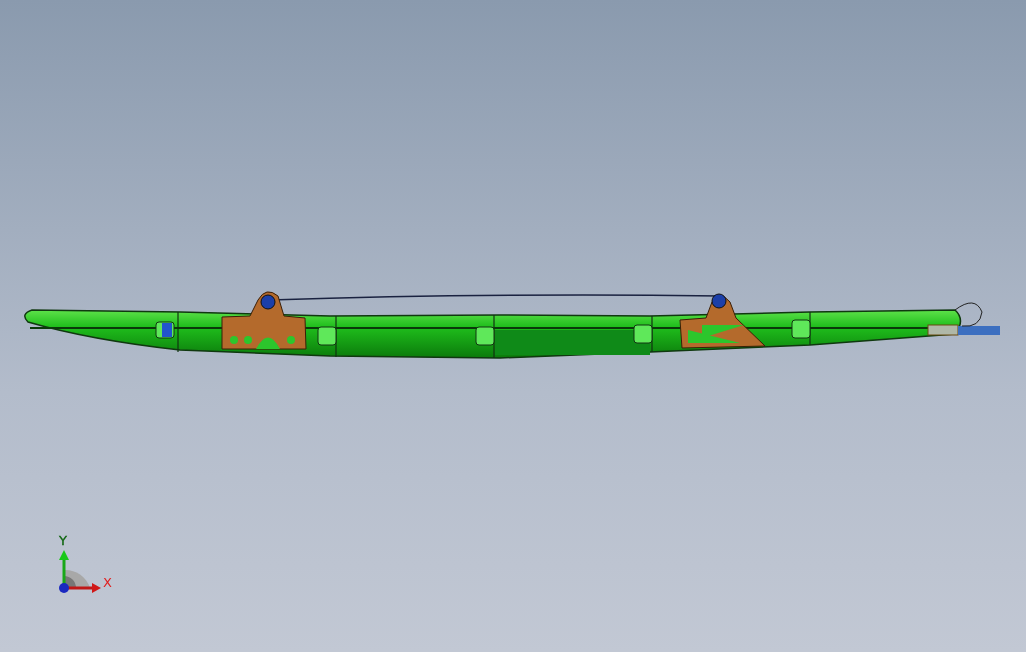 The image size is (1026, 652). Describe the element at coordinates (80, 571) in the screenshot. I see `coordinate-triad-icon` at that location.